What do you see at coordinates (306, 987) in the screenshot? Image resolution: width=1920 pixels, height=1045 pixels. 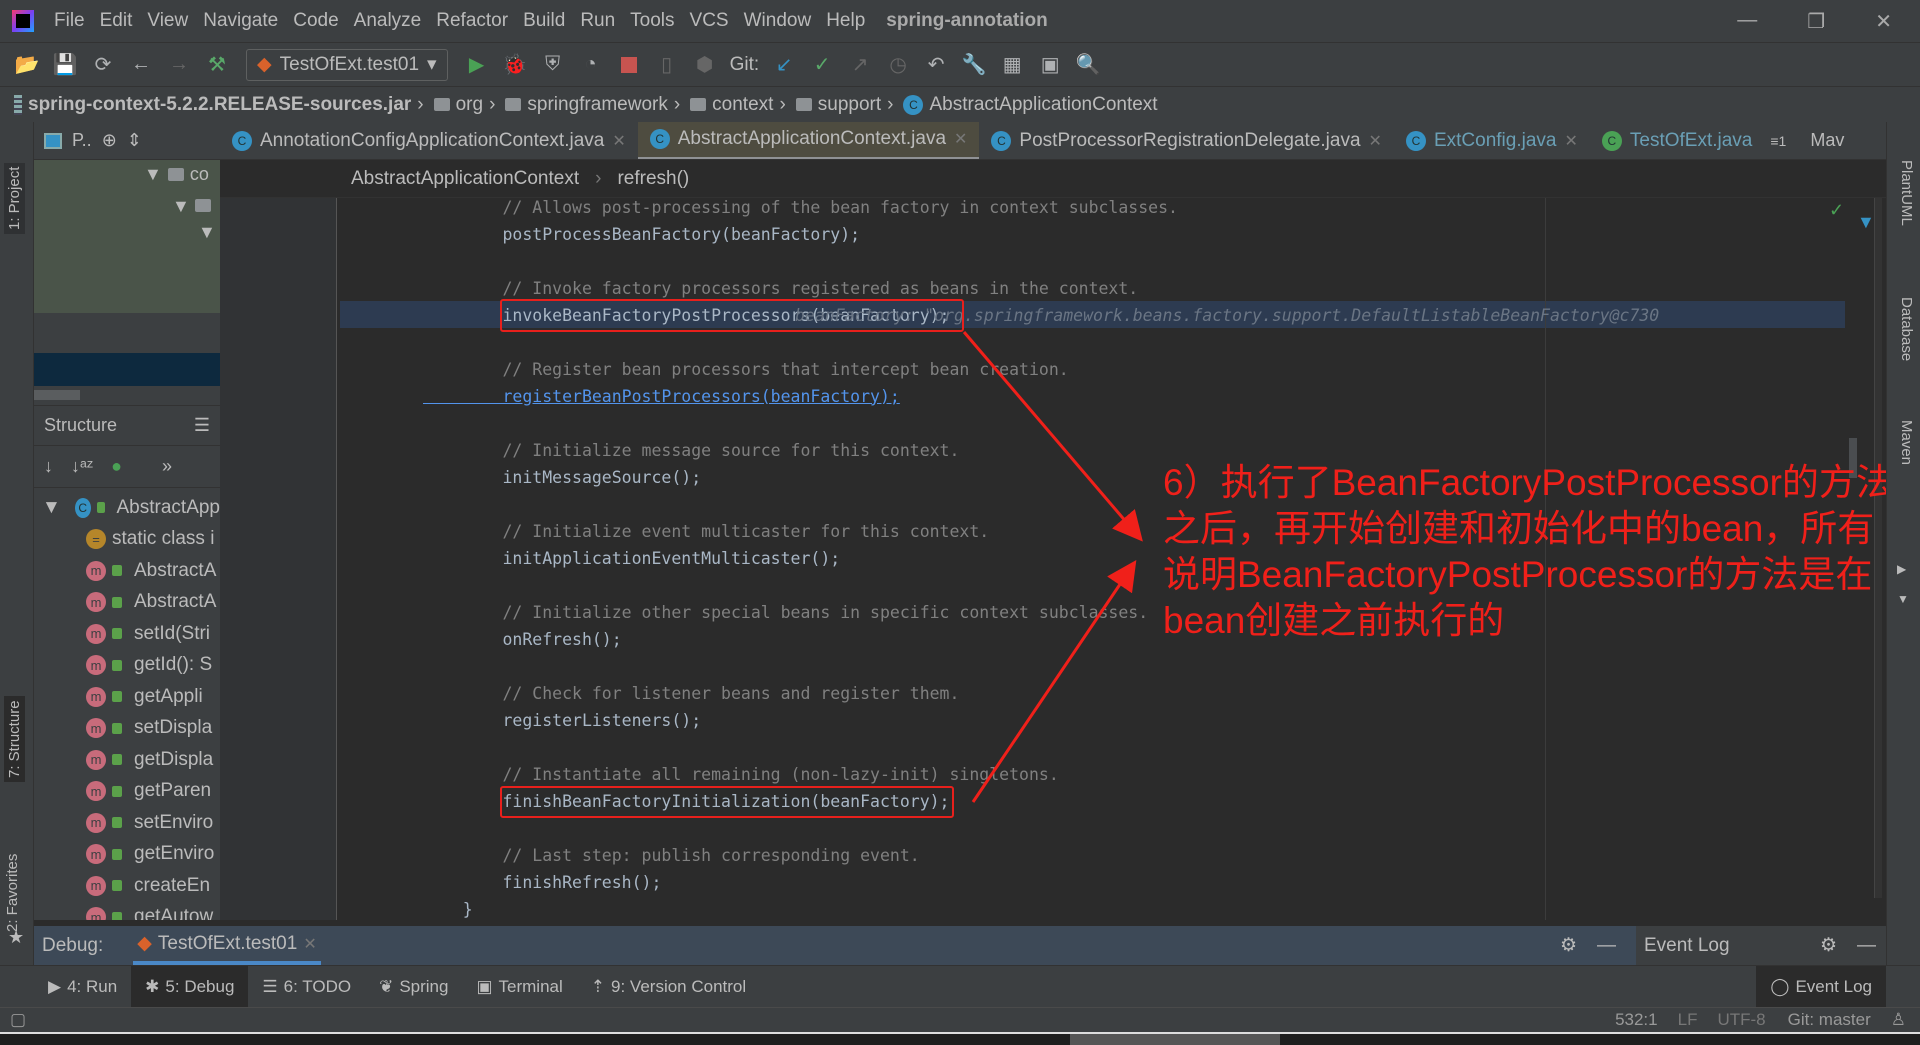 I see `tool-todo: ☰ 6: TODO` at bounding box center [306, 987].